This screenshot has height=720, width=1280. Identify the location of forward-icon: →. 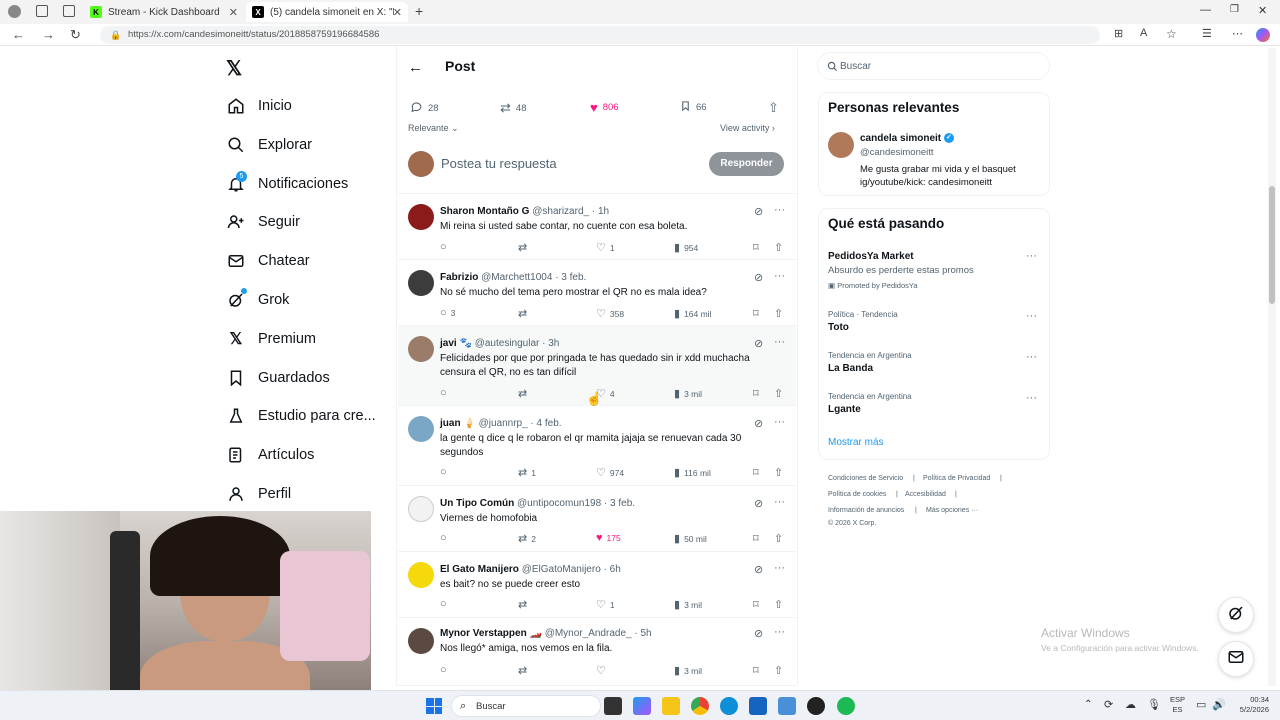
(48, 34).